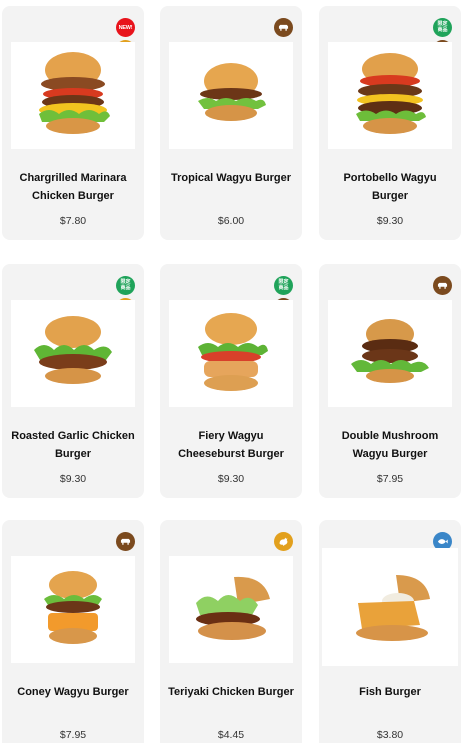 The height and width of the screenshot is (743, 474). Describe the element at coordinates (231, 221) in the screenshot. I see `product-price: $6.00` at that location.